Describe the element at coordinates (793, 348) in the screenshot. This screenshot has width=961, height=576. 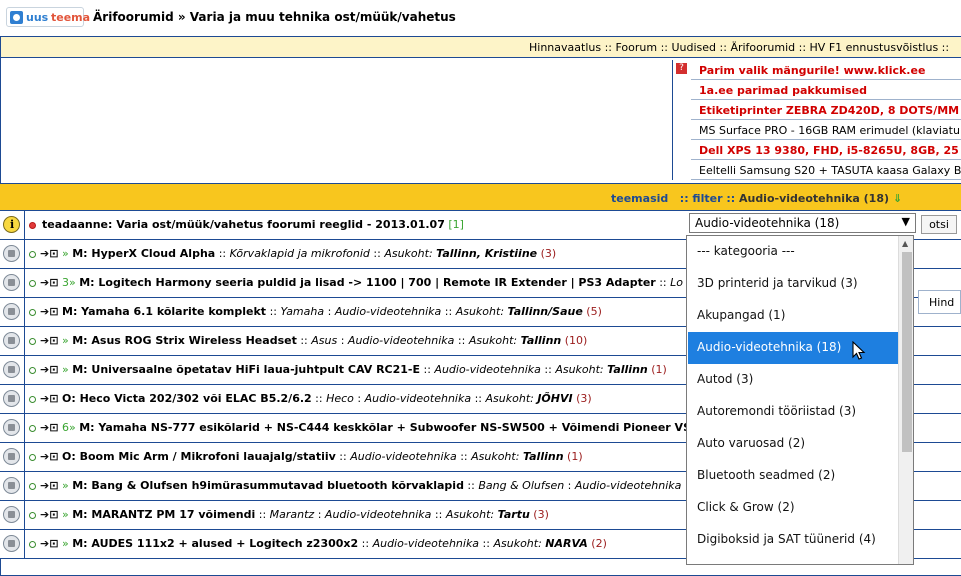
I see `category-option: Audio-videotehnika (18)` at that location.